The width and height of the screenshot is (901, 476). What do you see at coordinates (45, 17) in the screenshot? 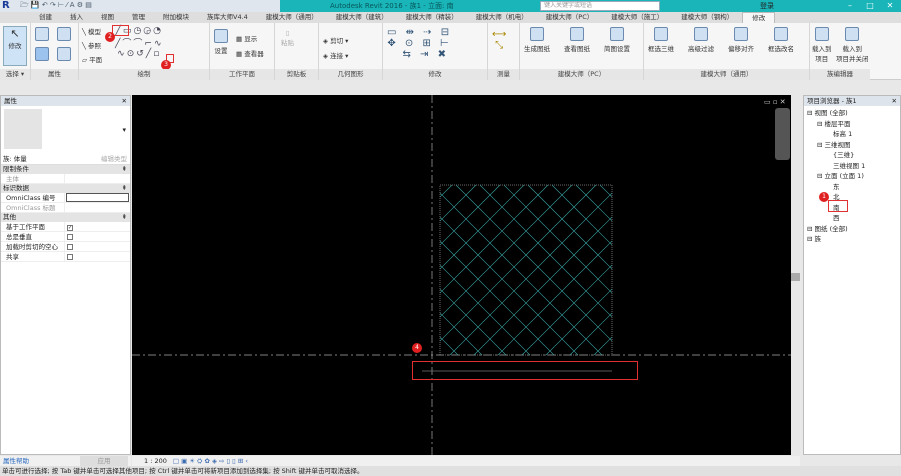
I see `tab-create: 创建` at bounding box center [45, 17].